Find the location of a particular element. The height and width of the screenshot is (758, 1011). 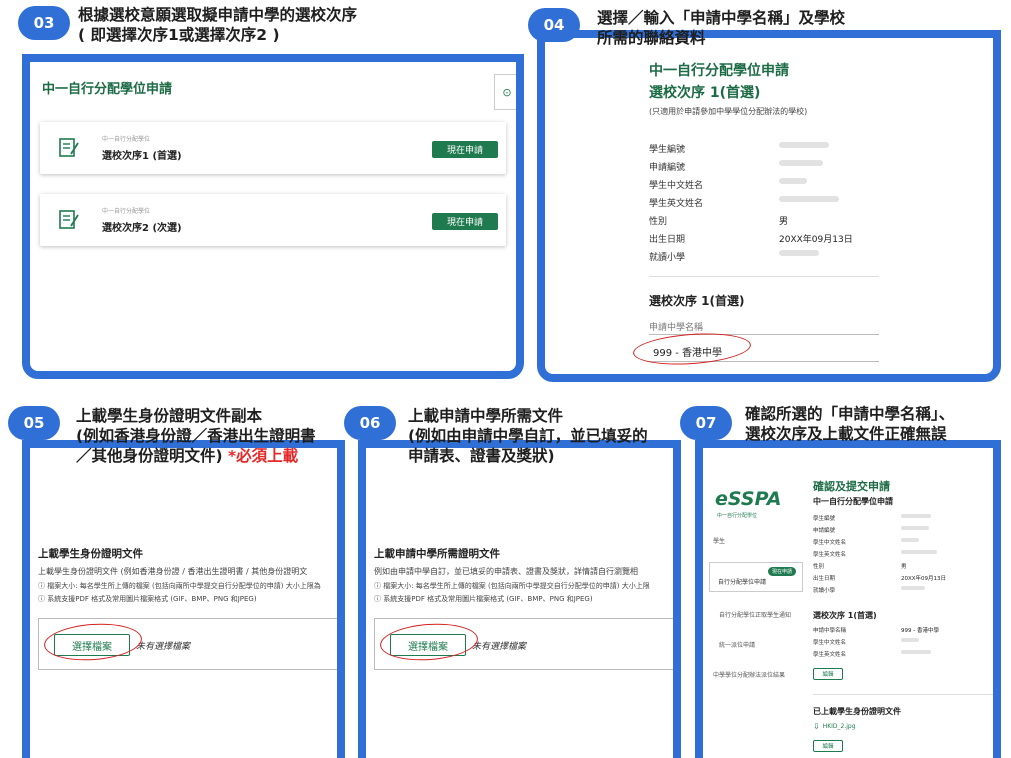

upload-id-heading: 上載學生身份證明文件 is located at coordinates (90, 554).